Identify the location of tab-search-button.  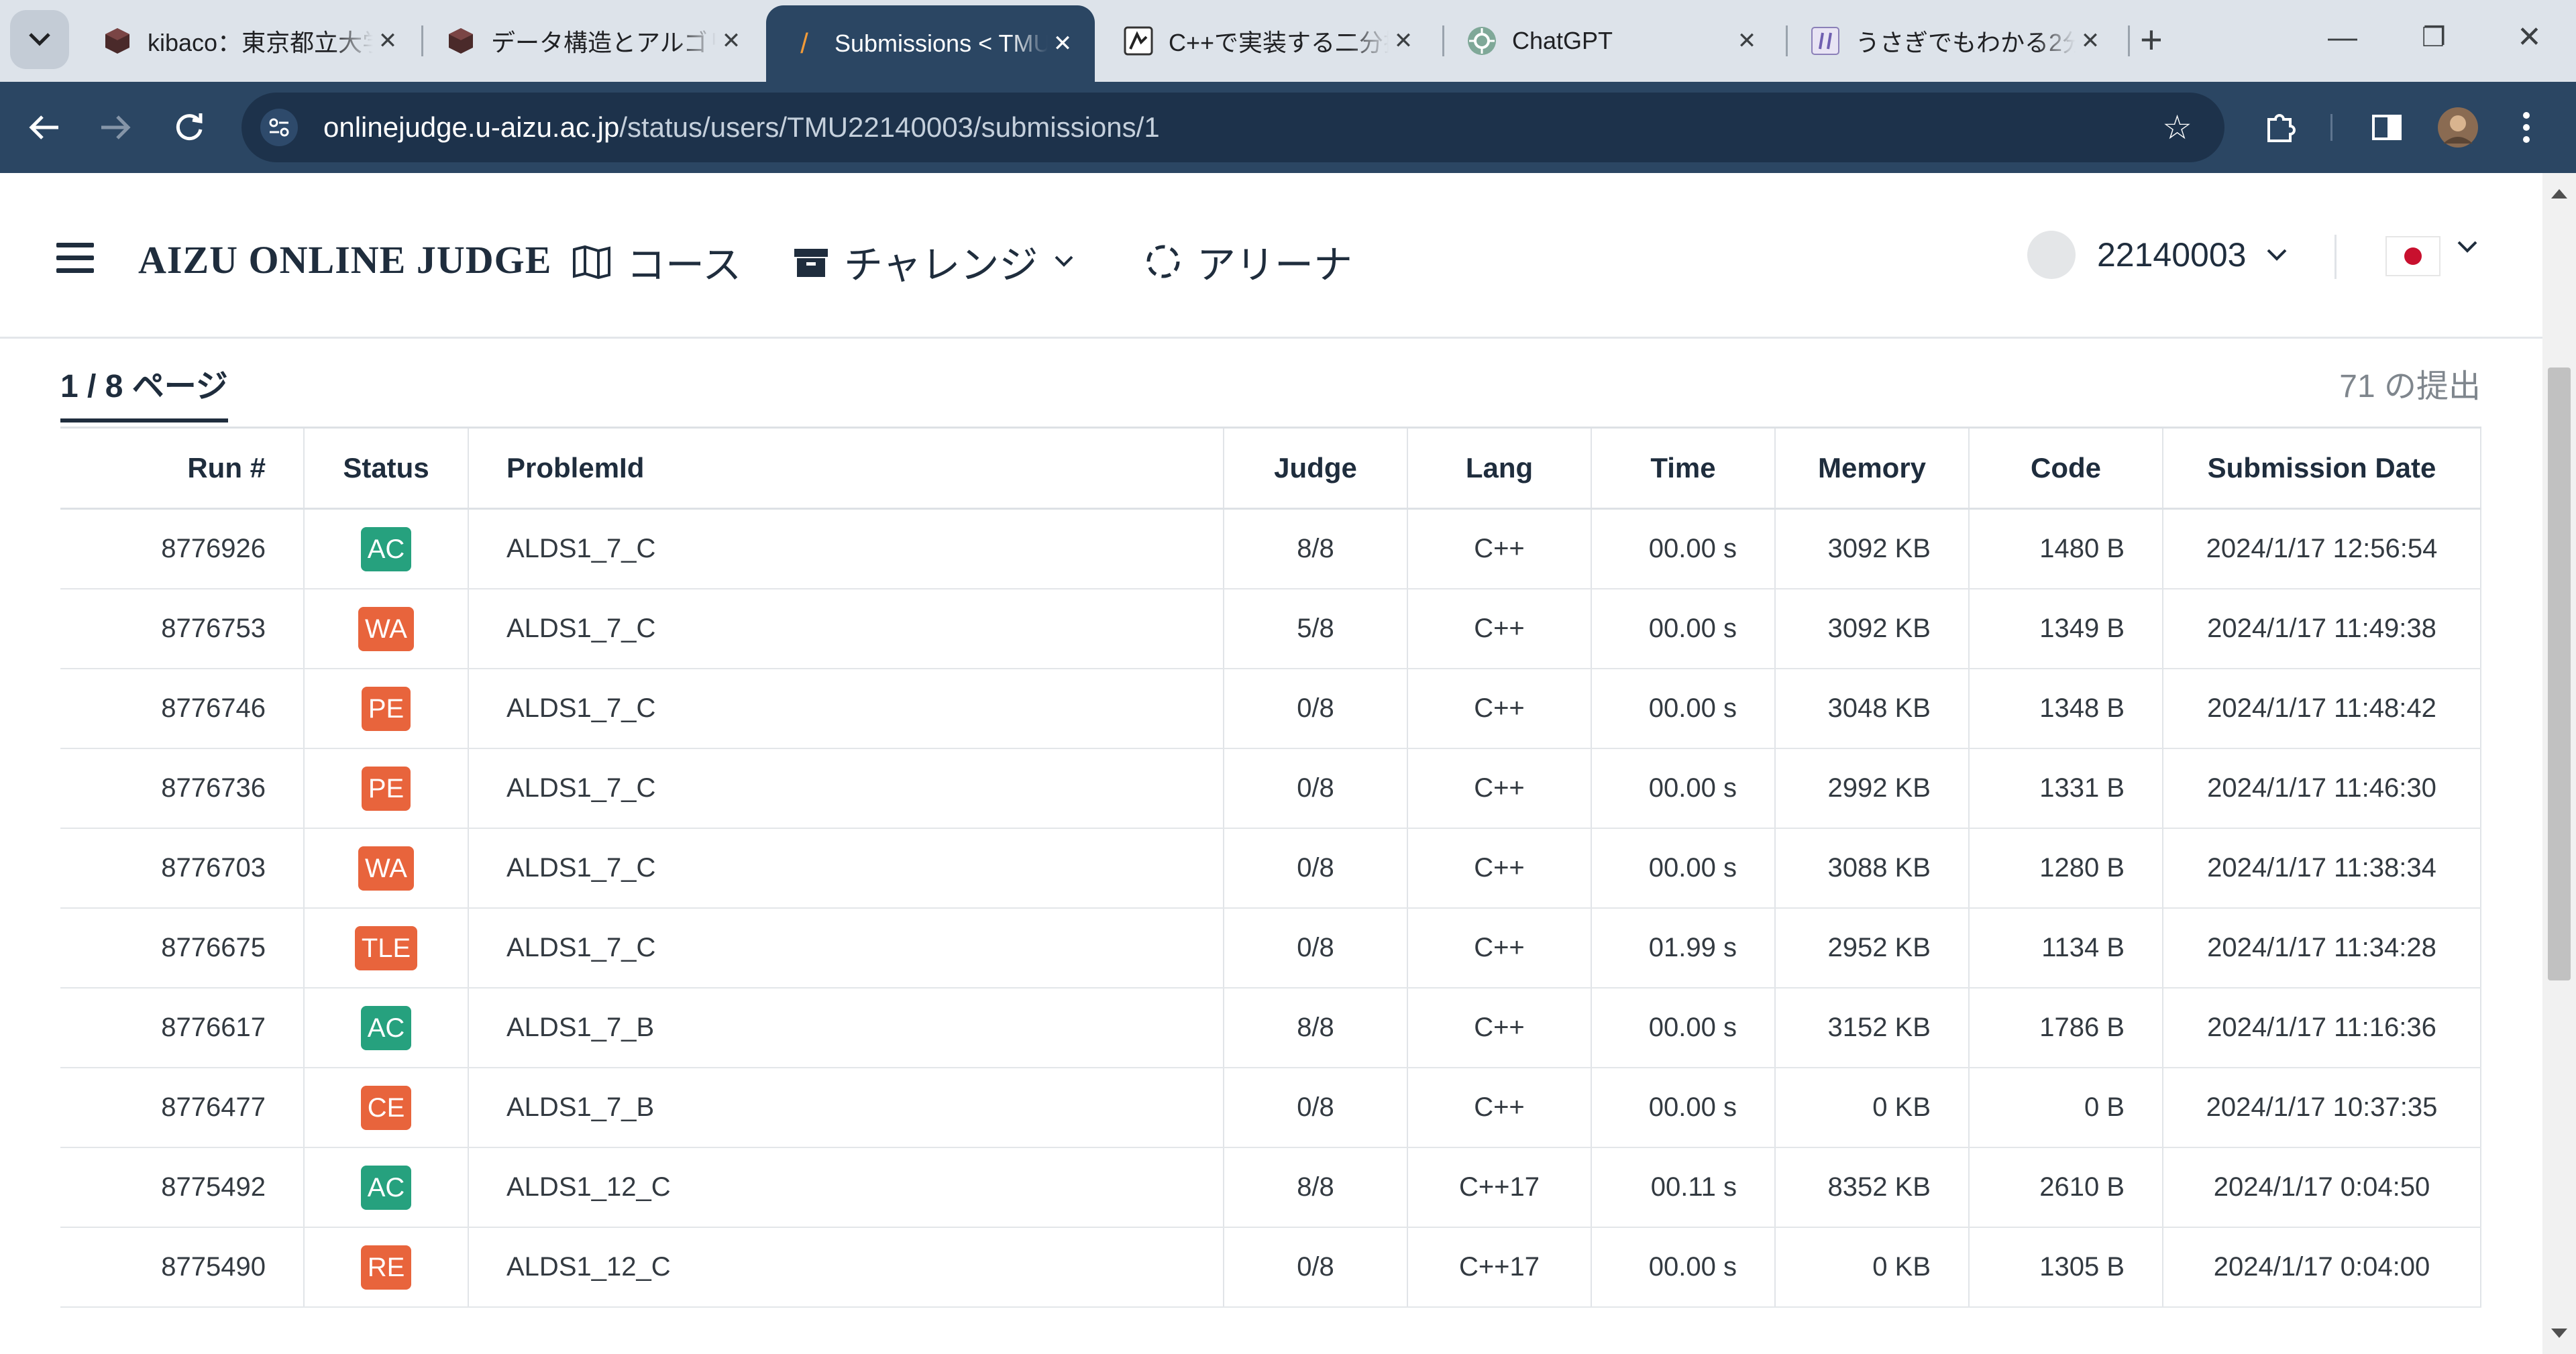
(39, 39).